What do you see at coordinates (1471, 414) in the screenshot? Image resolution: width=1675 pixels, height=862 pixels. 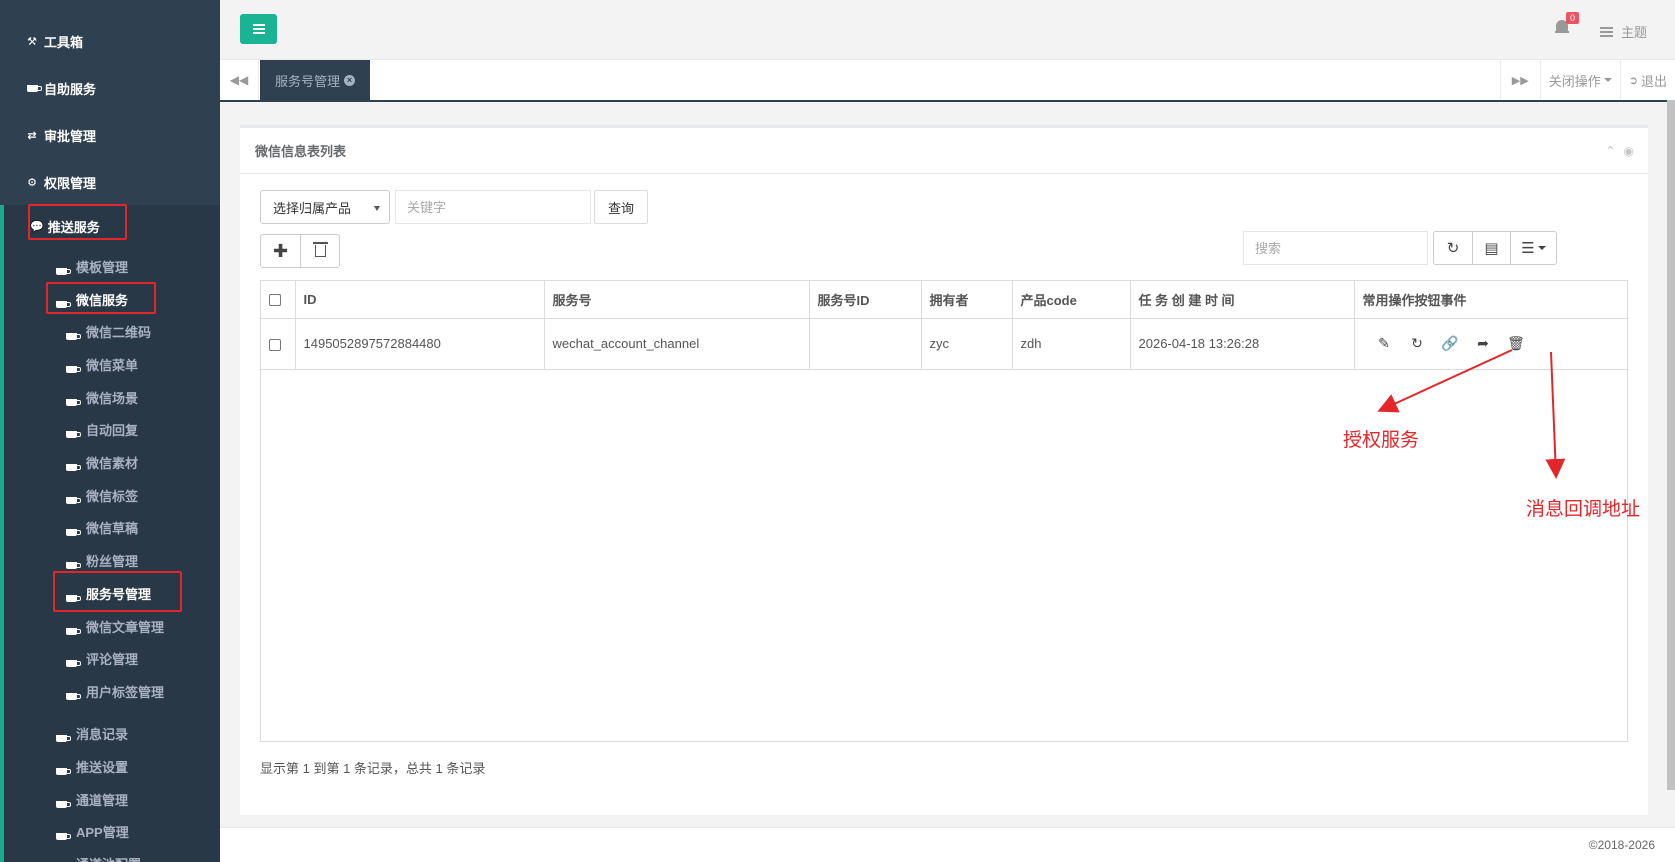 I see `annotation-arrows` at bounding box center [1471, 414].